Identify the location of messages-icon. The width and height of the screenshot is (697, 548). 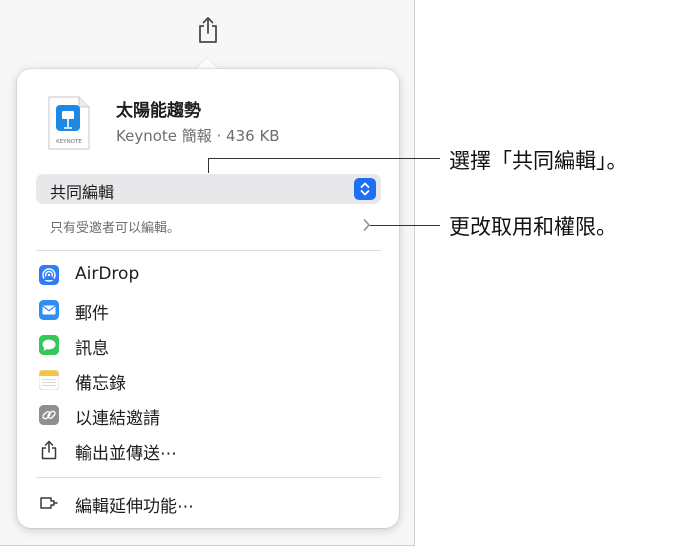
(49, 345).